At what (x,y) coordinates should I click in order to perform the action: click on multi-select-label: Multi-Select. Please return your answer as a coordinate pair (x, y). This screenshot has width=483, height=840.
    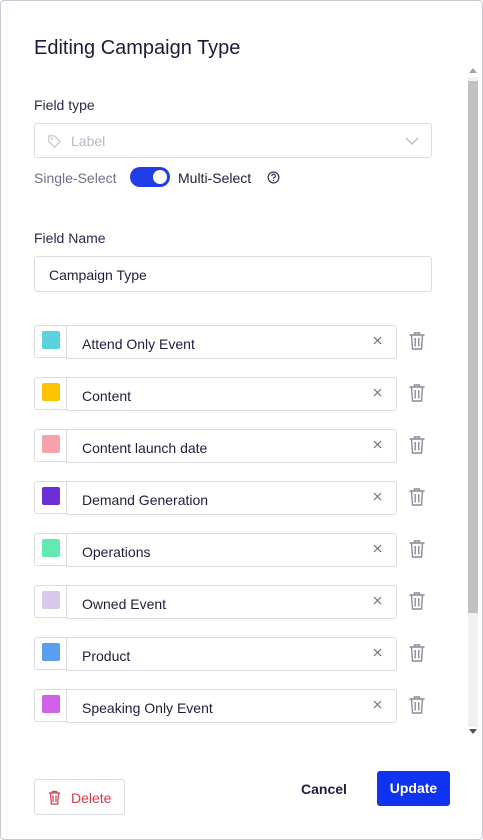
    Looking at the image, I should click on (215, 178).